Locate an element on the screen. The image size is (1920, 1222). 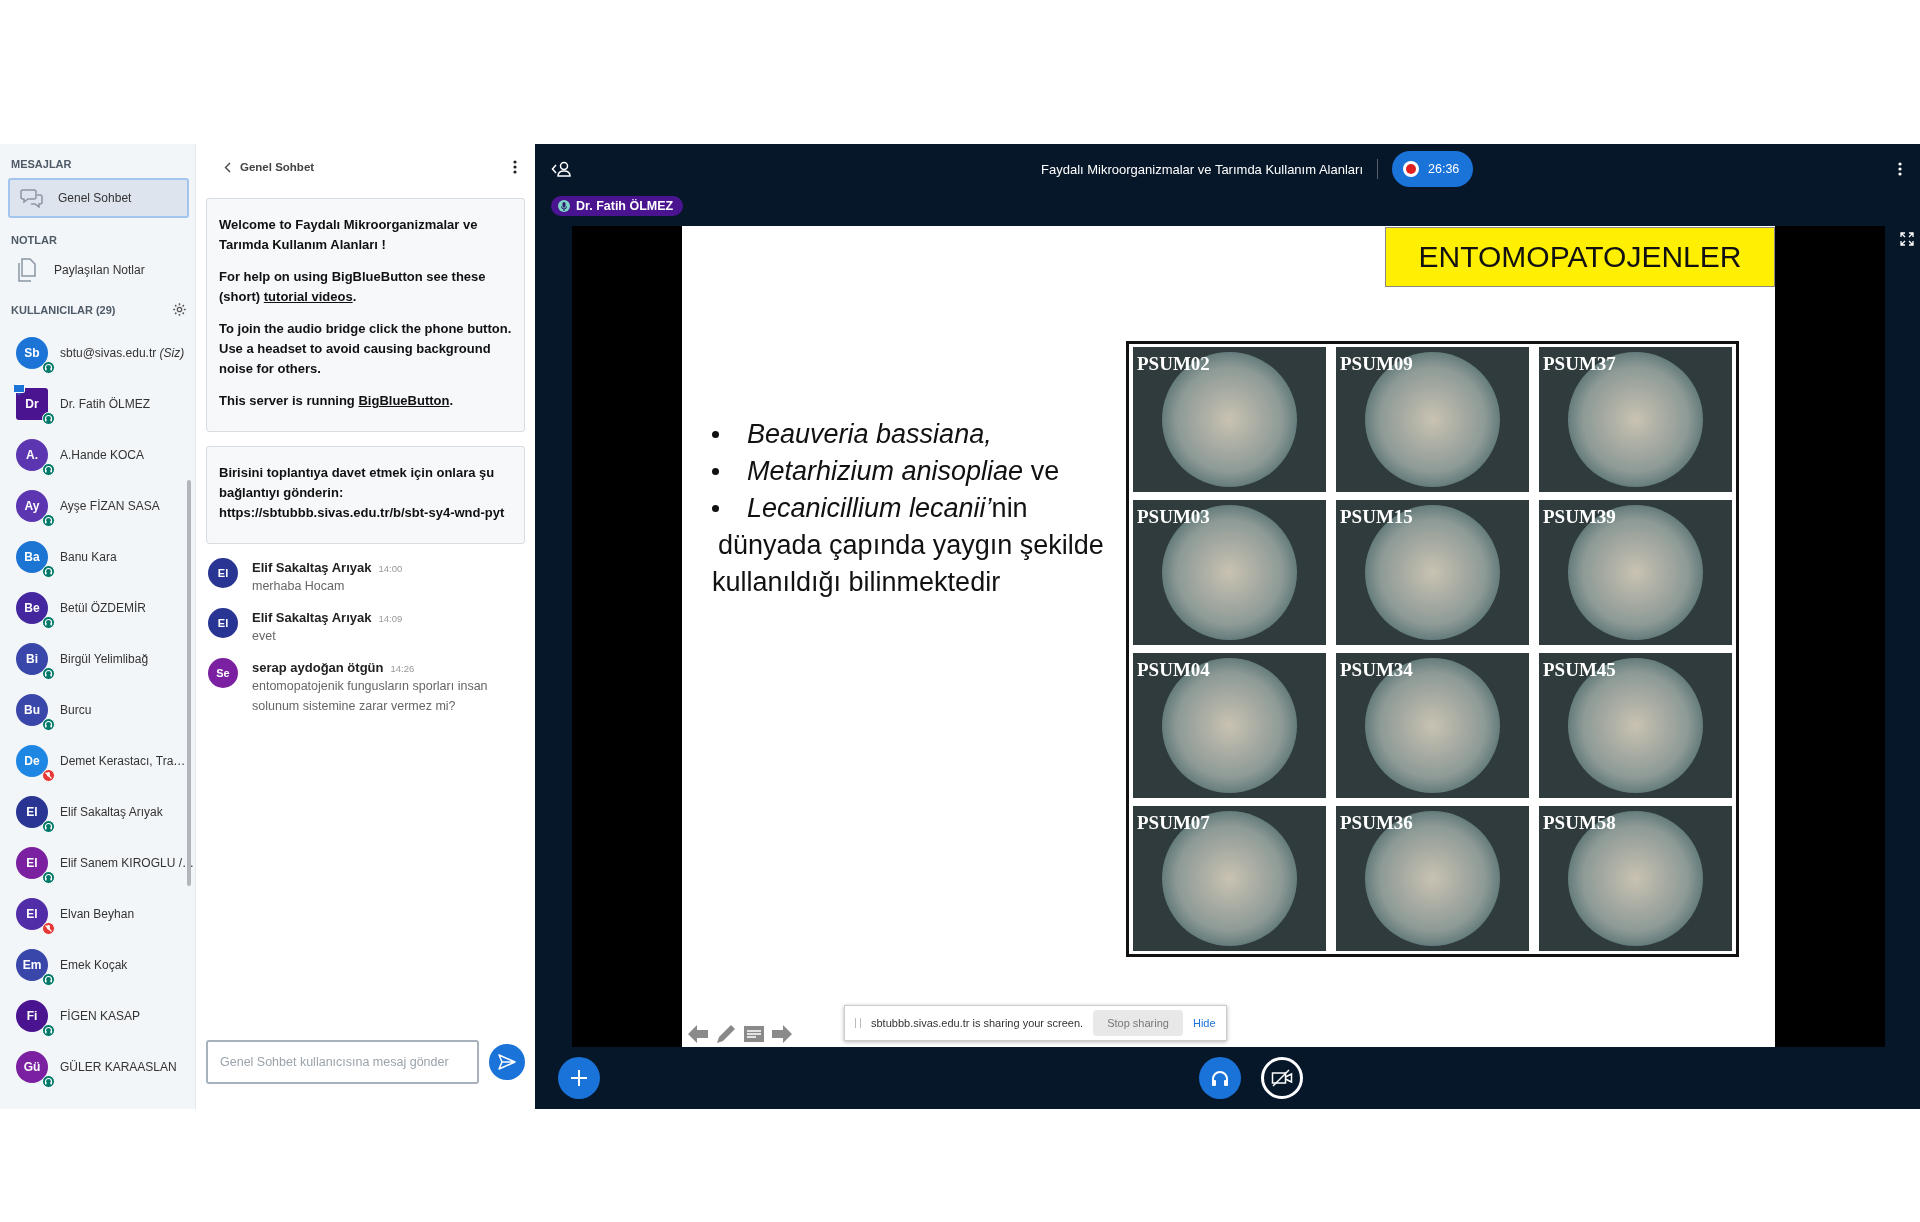
user-avatar: Bi is located at coordinates (32, 658).